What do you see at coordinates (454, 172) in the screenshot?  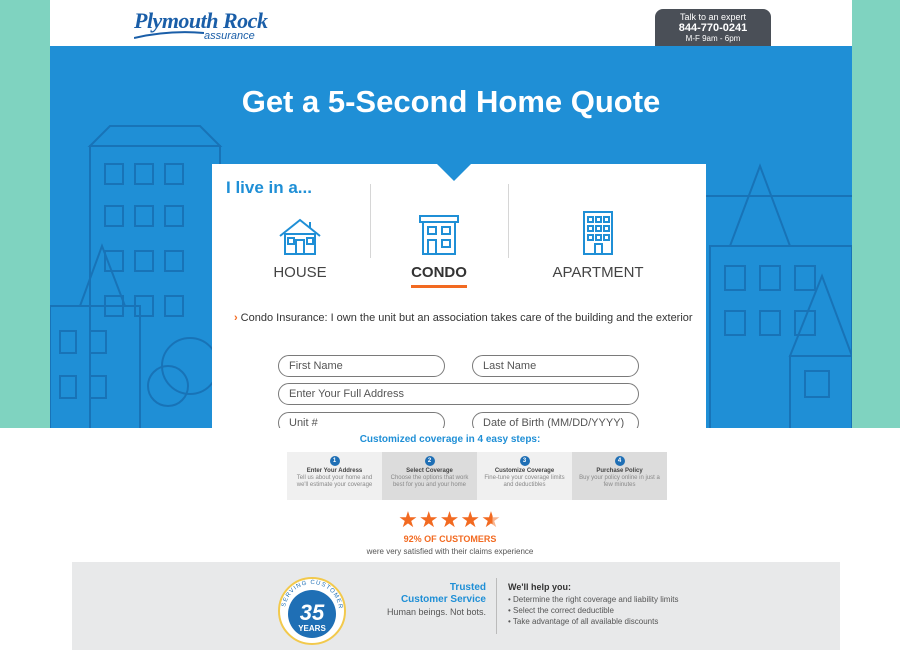 I see `card-notch` at bounding box center [454, 172].